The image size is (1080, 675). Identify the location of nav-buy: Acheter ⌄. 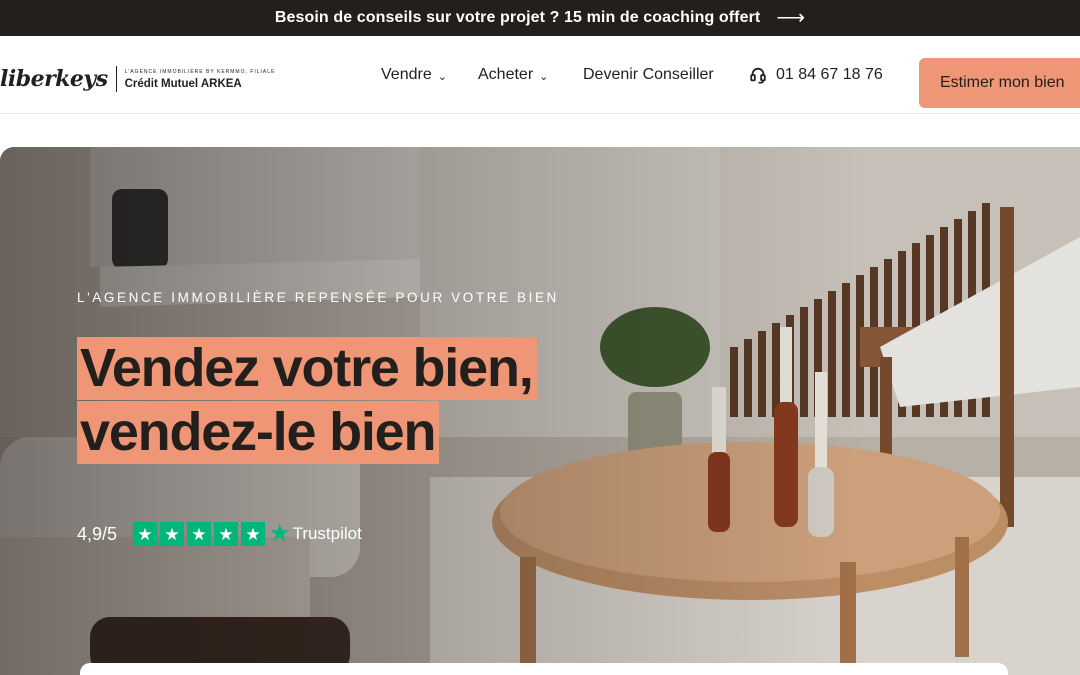
(513, 75).